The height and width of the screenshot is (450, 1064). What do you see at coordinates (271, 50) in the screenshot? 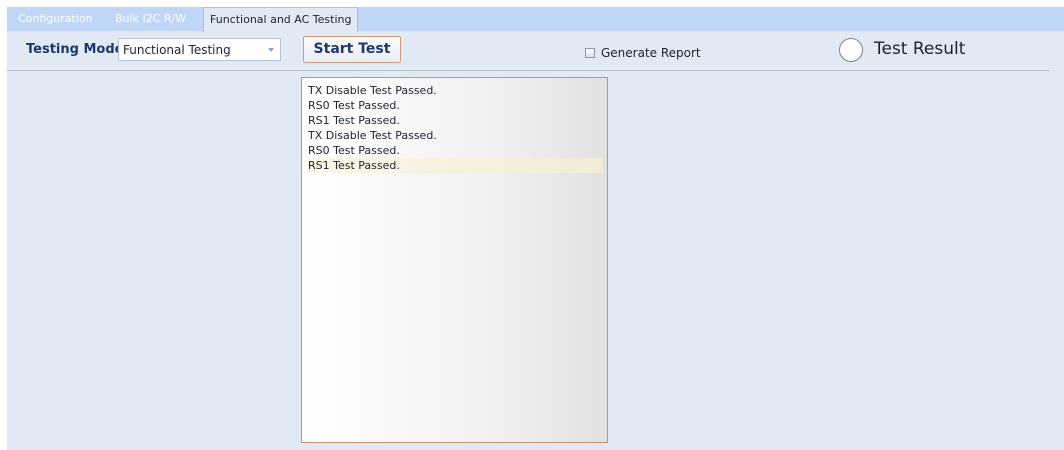
I see `chevron-down-icon` at bounding box center [271, 50].